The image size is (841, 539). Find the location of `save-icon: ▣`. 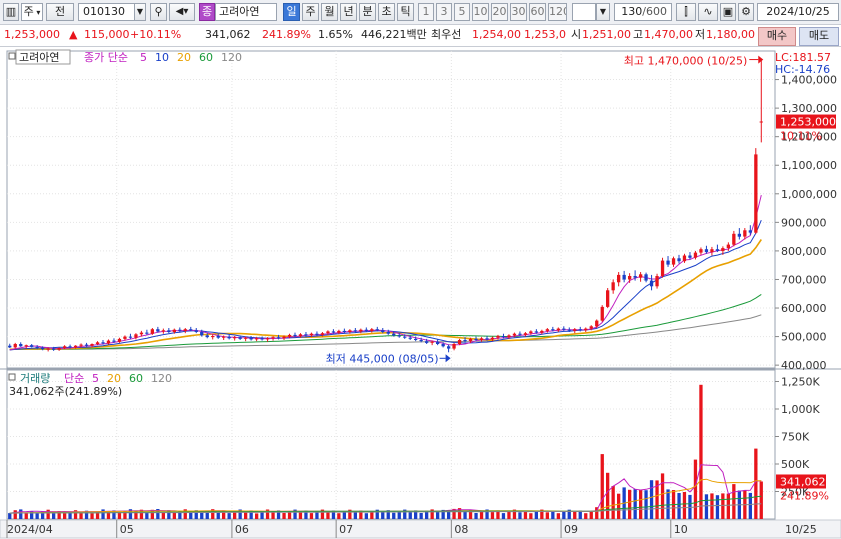

save-icon: ▣ is located at coordinates (728, 12).